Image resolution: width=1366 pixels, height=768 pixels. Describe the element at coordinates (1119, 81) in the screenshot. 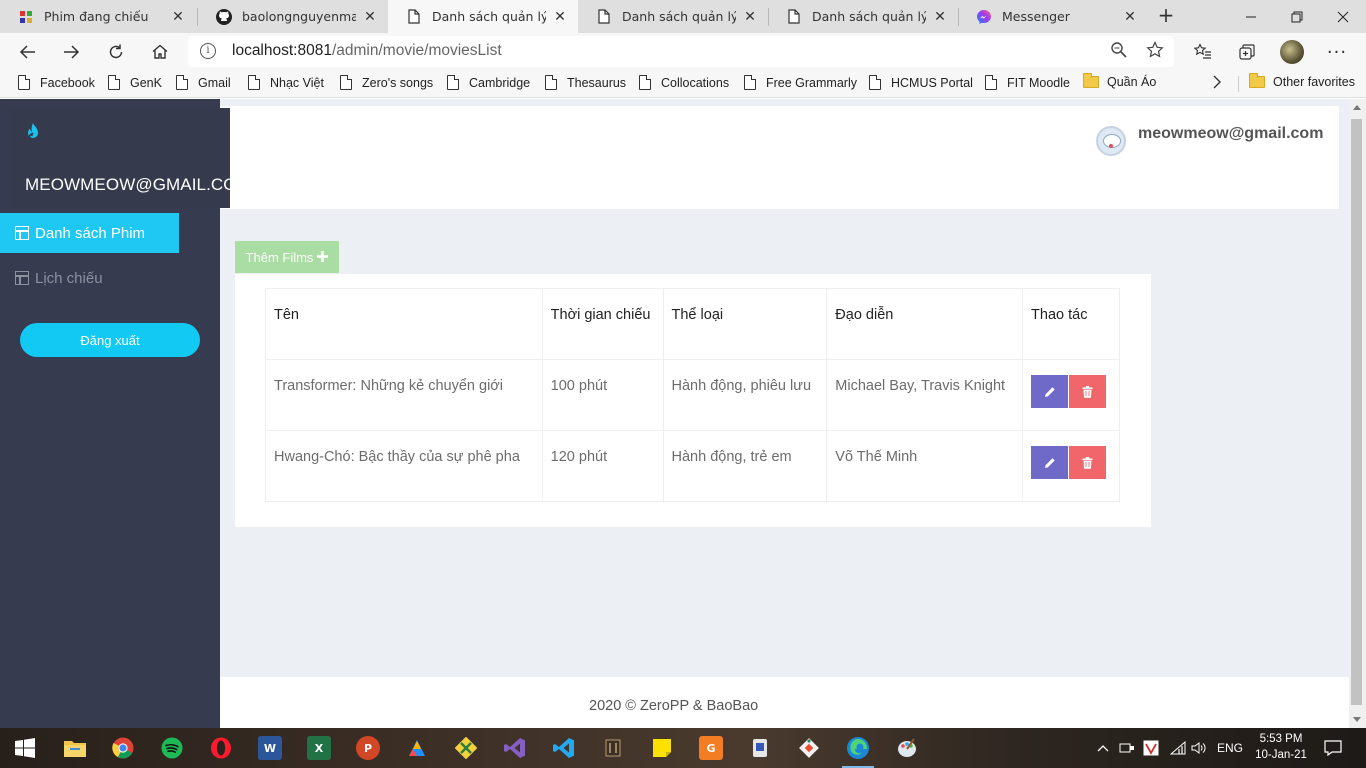

I see `favorite-folder-quan-ao: Quần Áo` at that location.